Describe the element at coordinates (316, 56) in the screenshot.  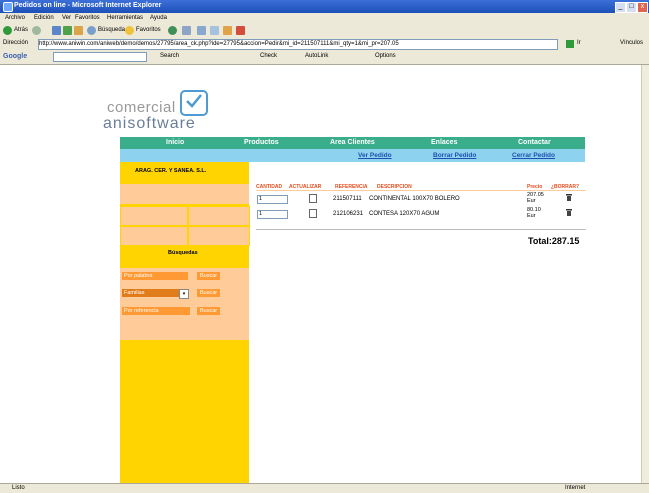
I see `google-autolink-button: AutoLink` at that location.